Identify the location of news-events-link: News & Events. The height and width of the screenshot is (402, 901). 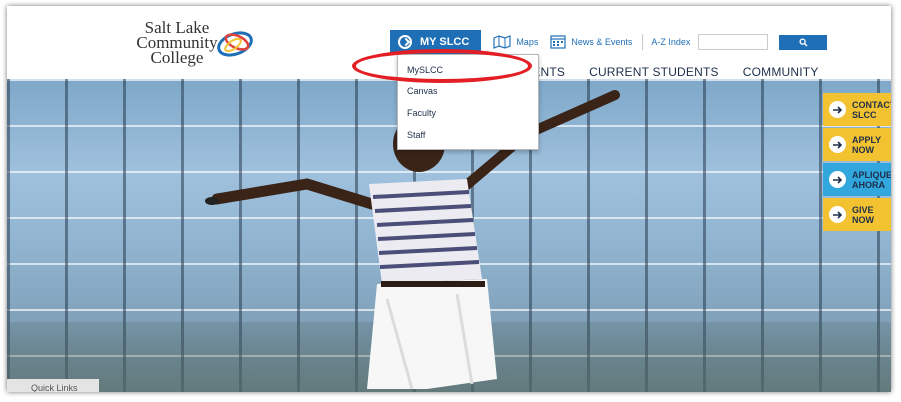
(591, 42).